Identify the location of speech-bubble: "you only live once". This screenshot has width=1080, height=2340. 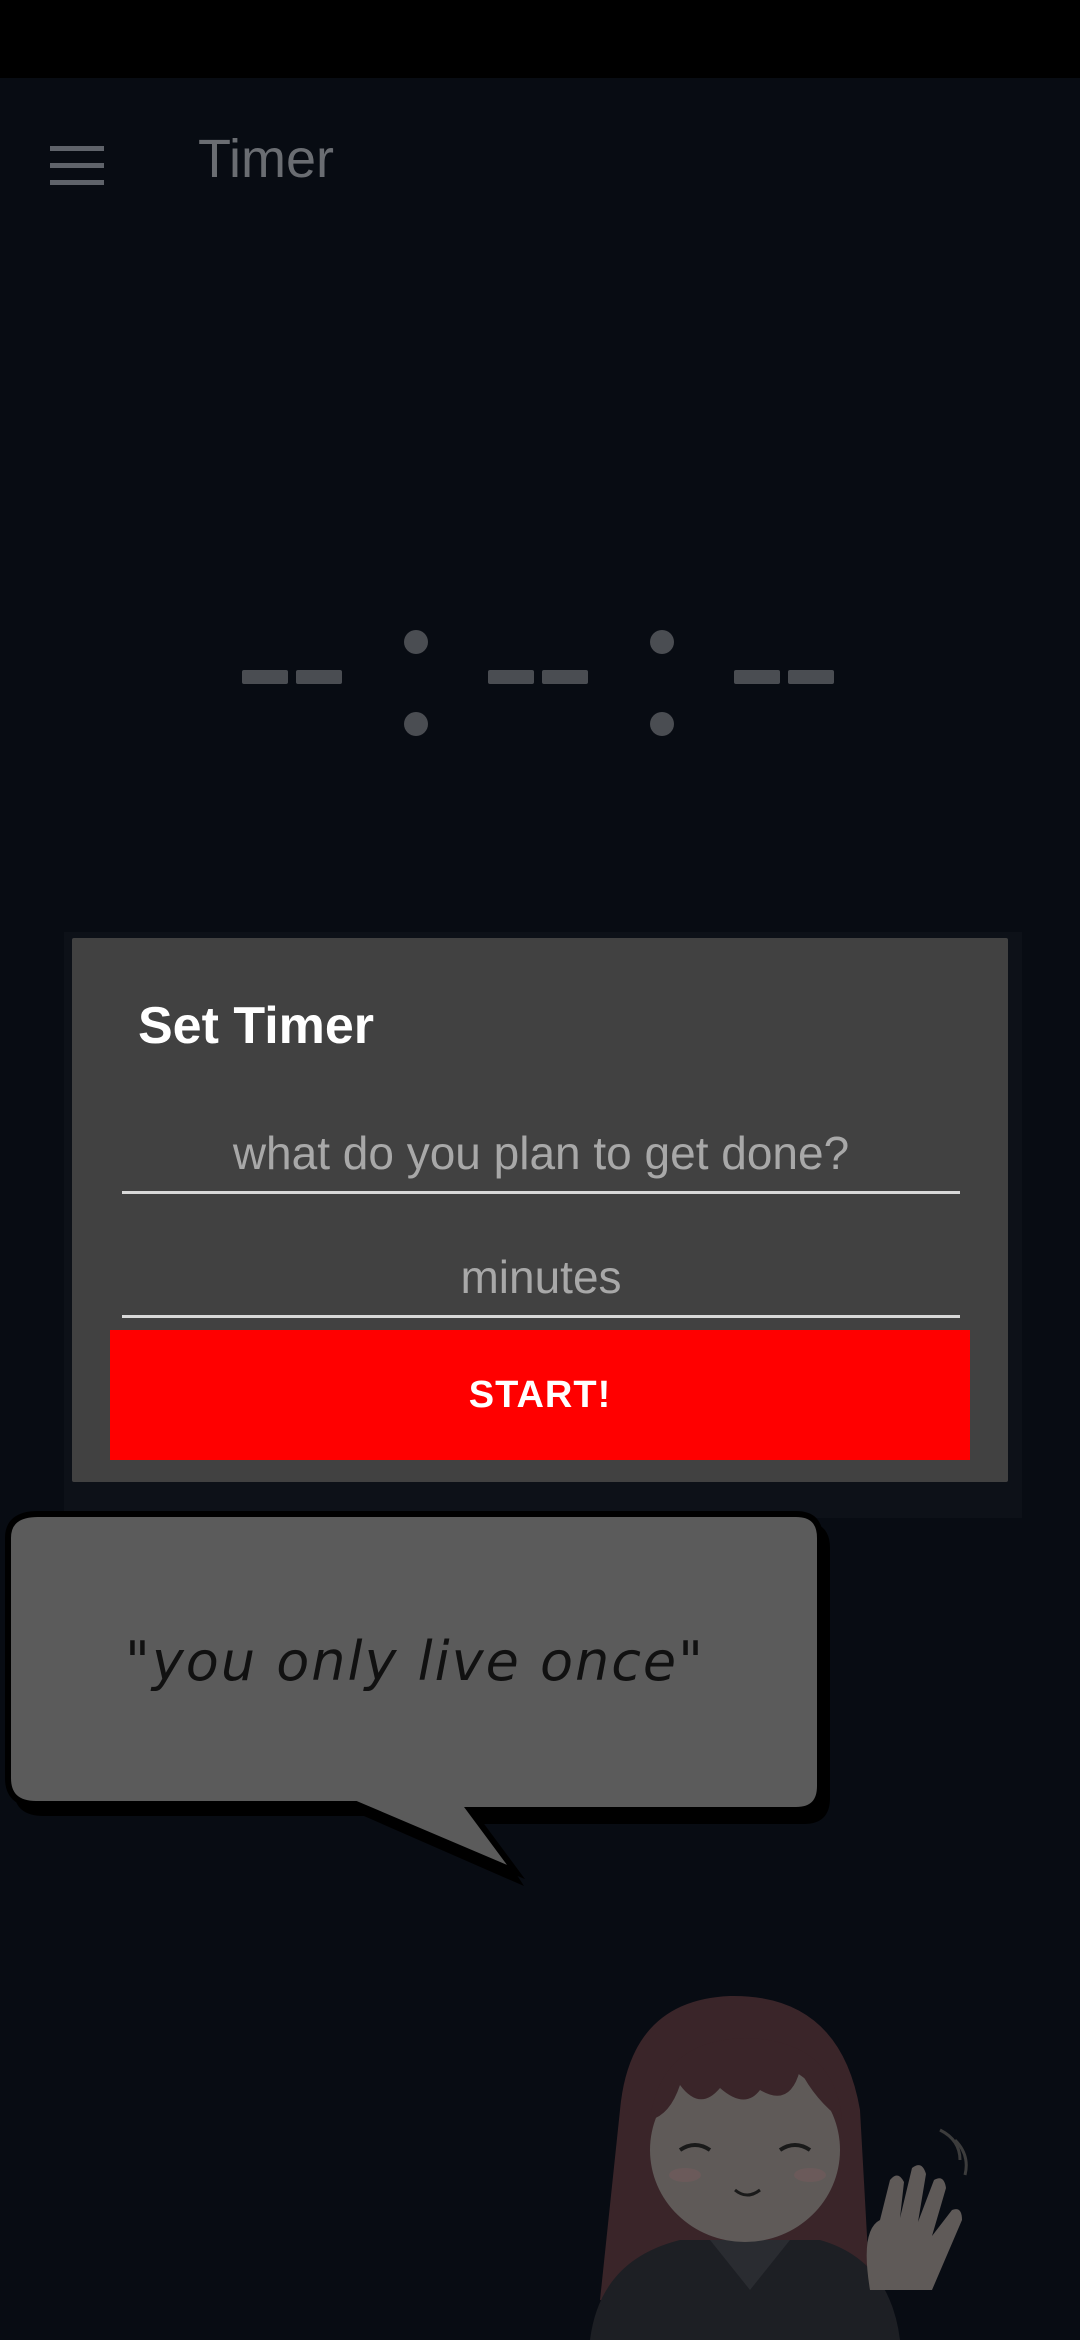
(420, 1700).